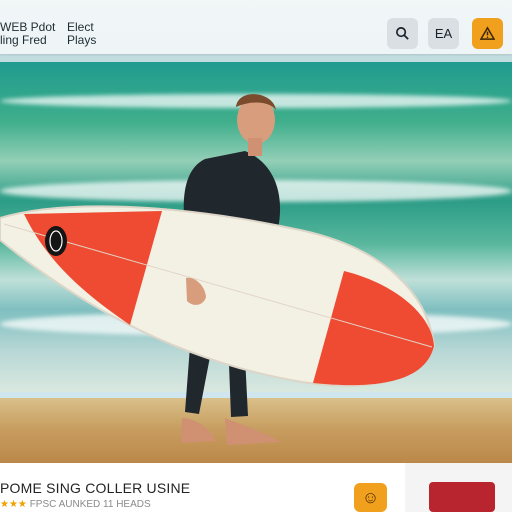  I want to click on promo-subtitle: FPSC AUNKED 11 HEADS, so click(90, 504).